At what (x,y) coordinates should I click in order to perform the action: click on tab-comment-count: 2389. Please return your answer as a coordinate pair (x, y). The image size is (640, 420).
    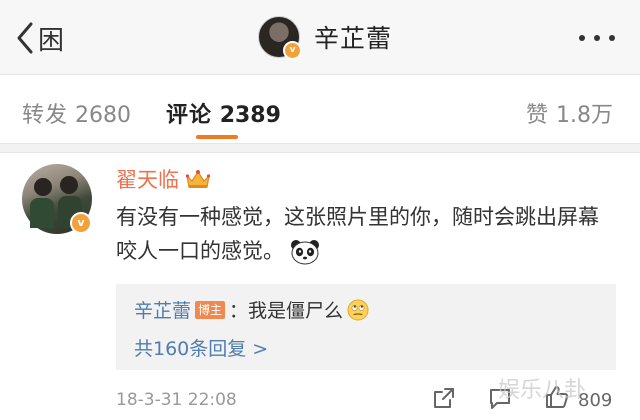
    Looking at the image, I should click on (250, 115).